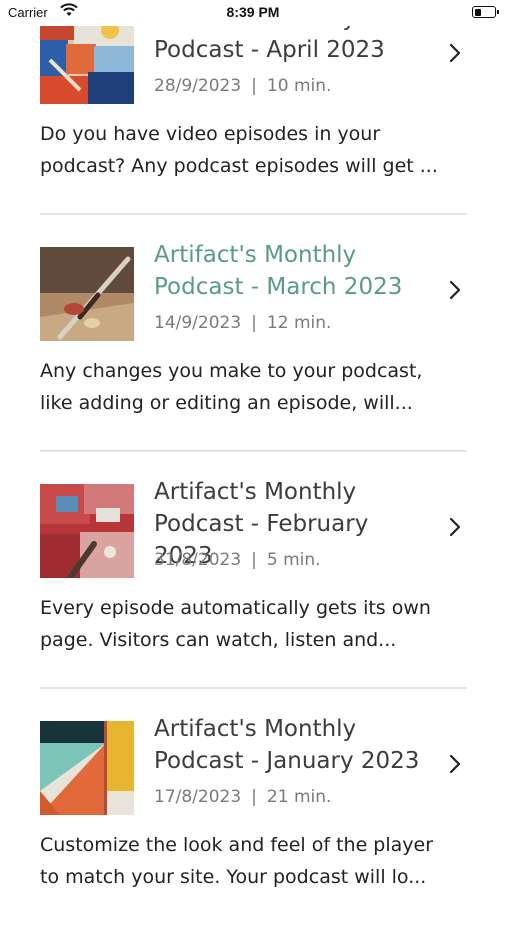 The image size is (506, 940). I want to click on episode-meta: 17/8/2023 | 21 min., so click(242, 797).